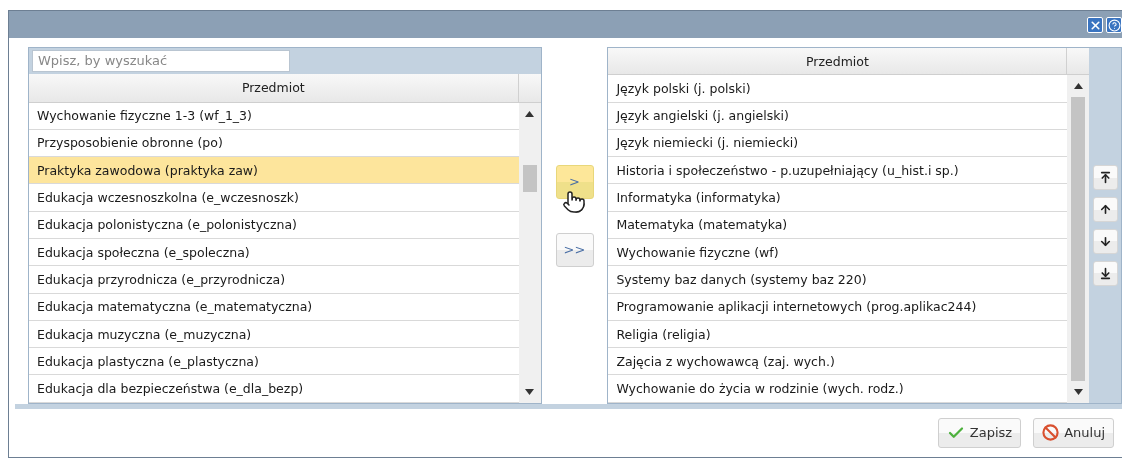  I want to click on arrow-up-to-line-icon, so click(1105, 177).